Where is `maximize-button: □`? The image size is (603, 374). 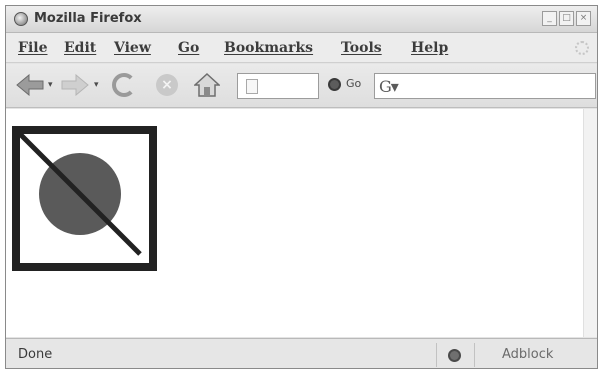 maximize-button: □ is located at coordinates (566, 18).